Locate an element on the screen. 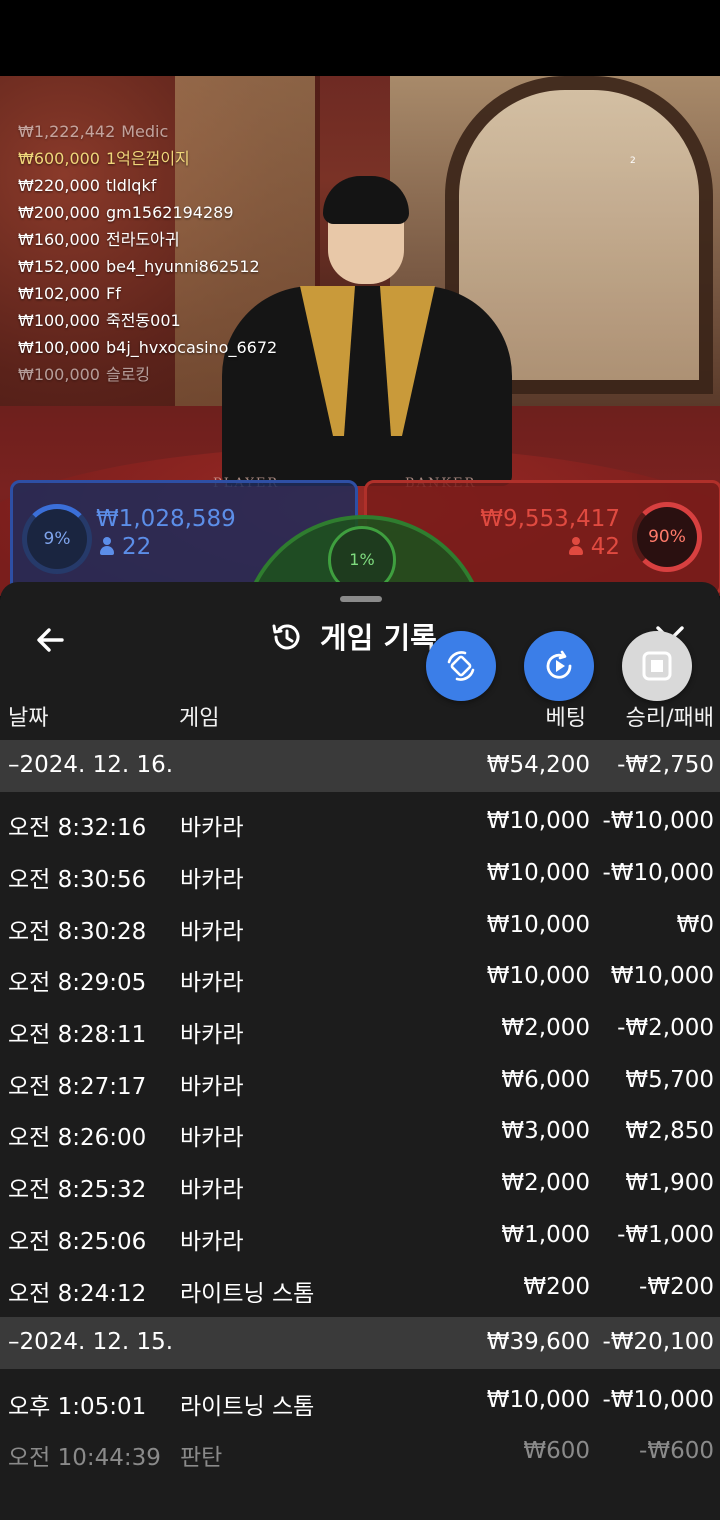 Image resolution: width=720 pixels, height=1520 pixels. chat-row: ₩1,222,442 Medic is located at coordinates (93, 131).